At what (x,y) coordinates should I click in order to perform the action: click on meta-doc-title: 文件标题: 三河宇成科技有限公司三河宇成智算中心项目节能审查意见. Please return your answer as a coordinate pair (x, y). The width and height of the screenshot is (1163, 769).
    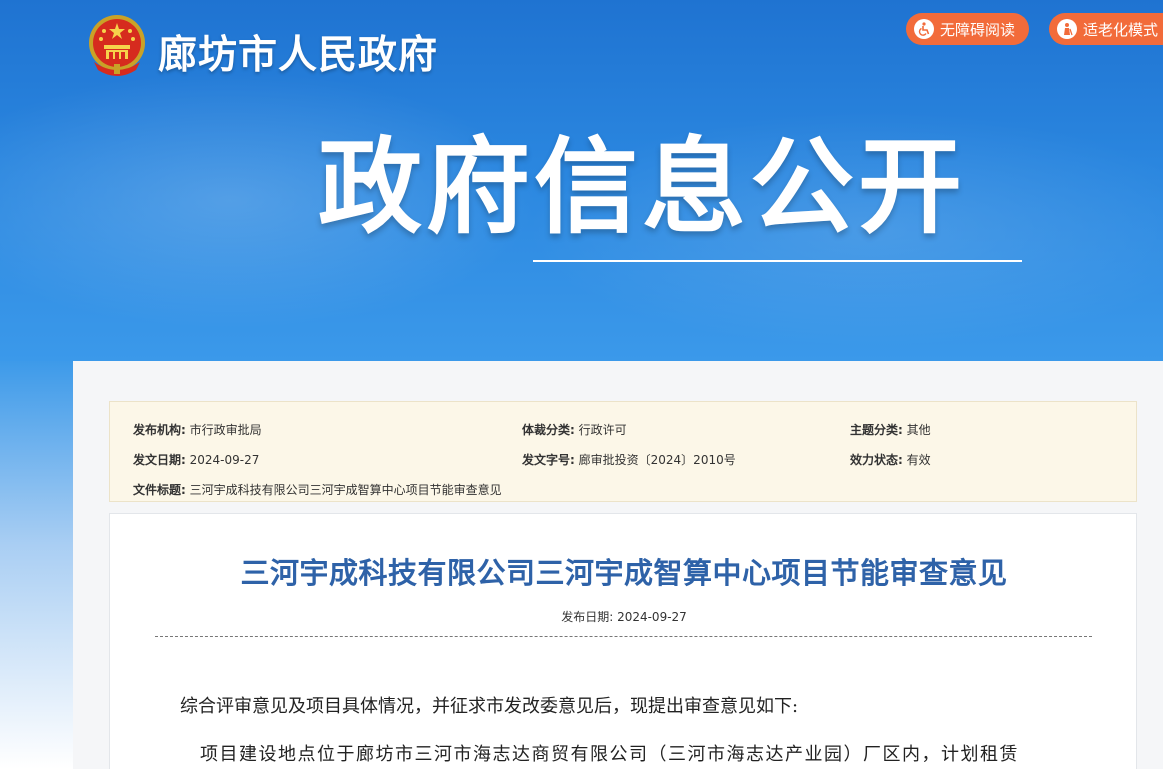
    Looking at the image, I should click on (317, 489).